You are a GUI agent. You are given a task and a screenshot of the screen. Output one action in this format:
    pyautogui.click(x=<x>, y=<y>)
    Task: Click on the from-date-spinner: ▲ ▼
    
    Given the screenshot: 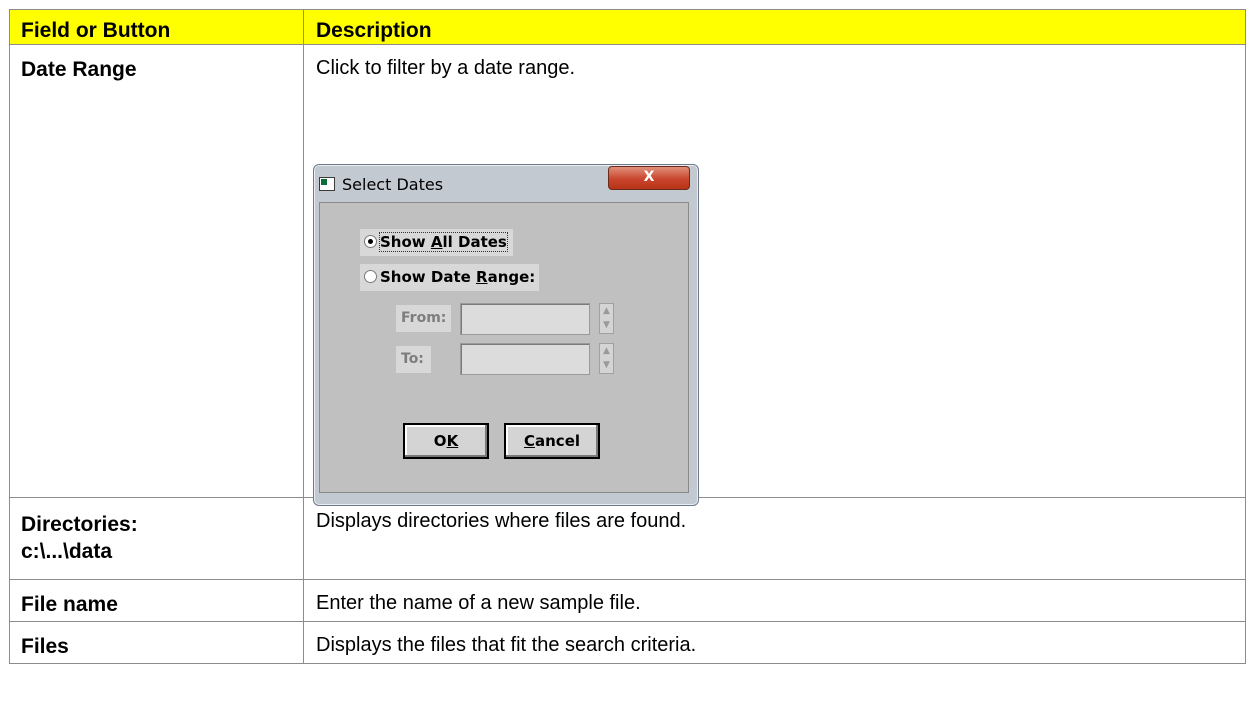 What is the action you would take?
    pyautogui.click(x=606, y=318)
    